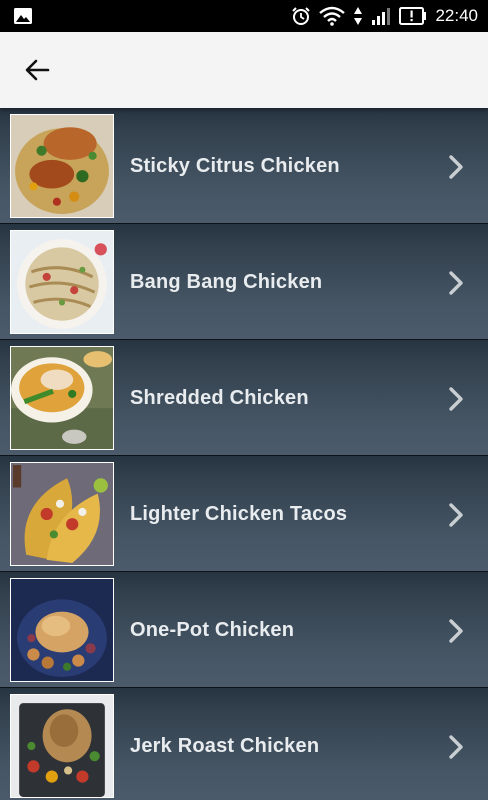 The image size is (488, 800). I want to click on battery-alert-icon, so click(413, 16).